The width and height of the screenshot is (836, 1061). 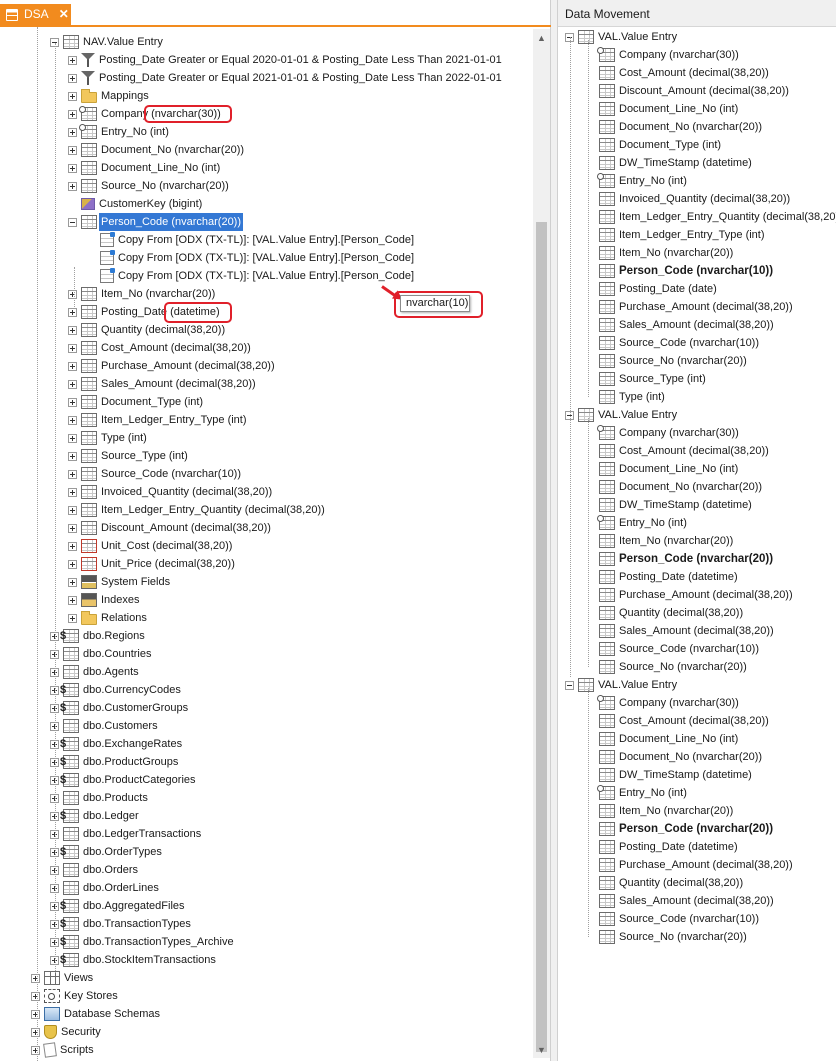 What do you see at coordinates (94, 870) in the screenshot?
I see `tree-item: dbo.Orders` at bounding box center [94, 870].